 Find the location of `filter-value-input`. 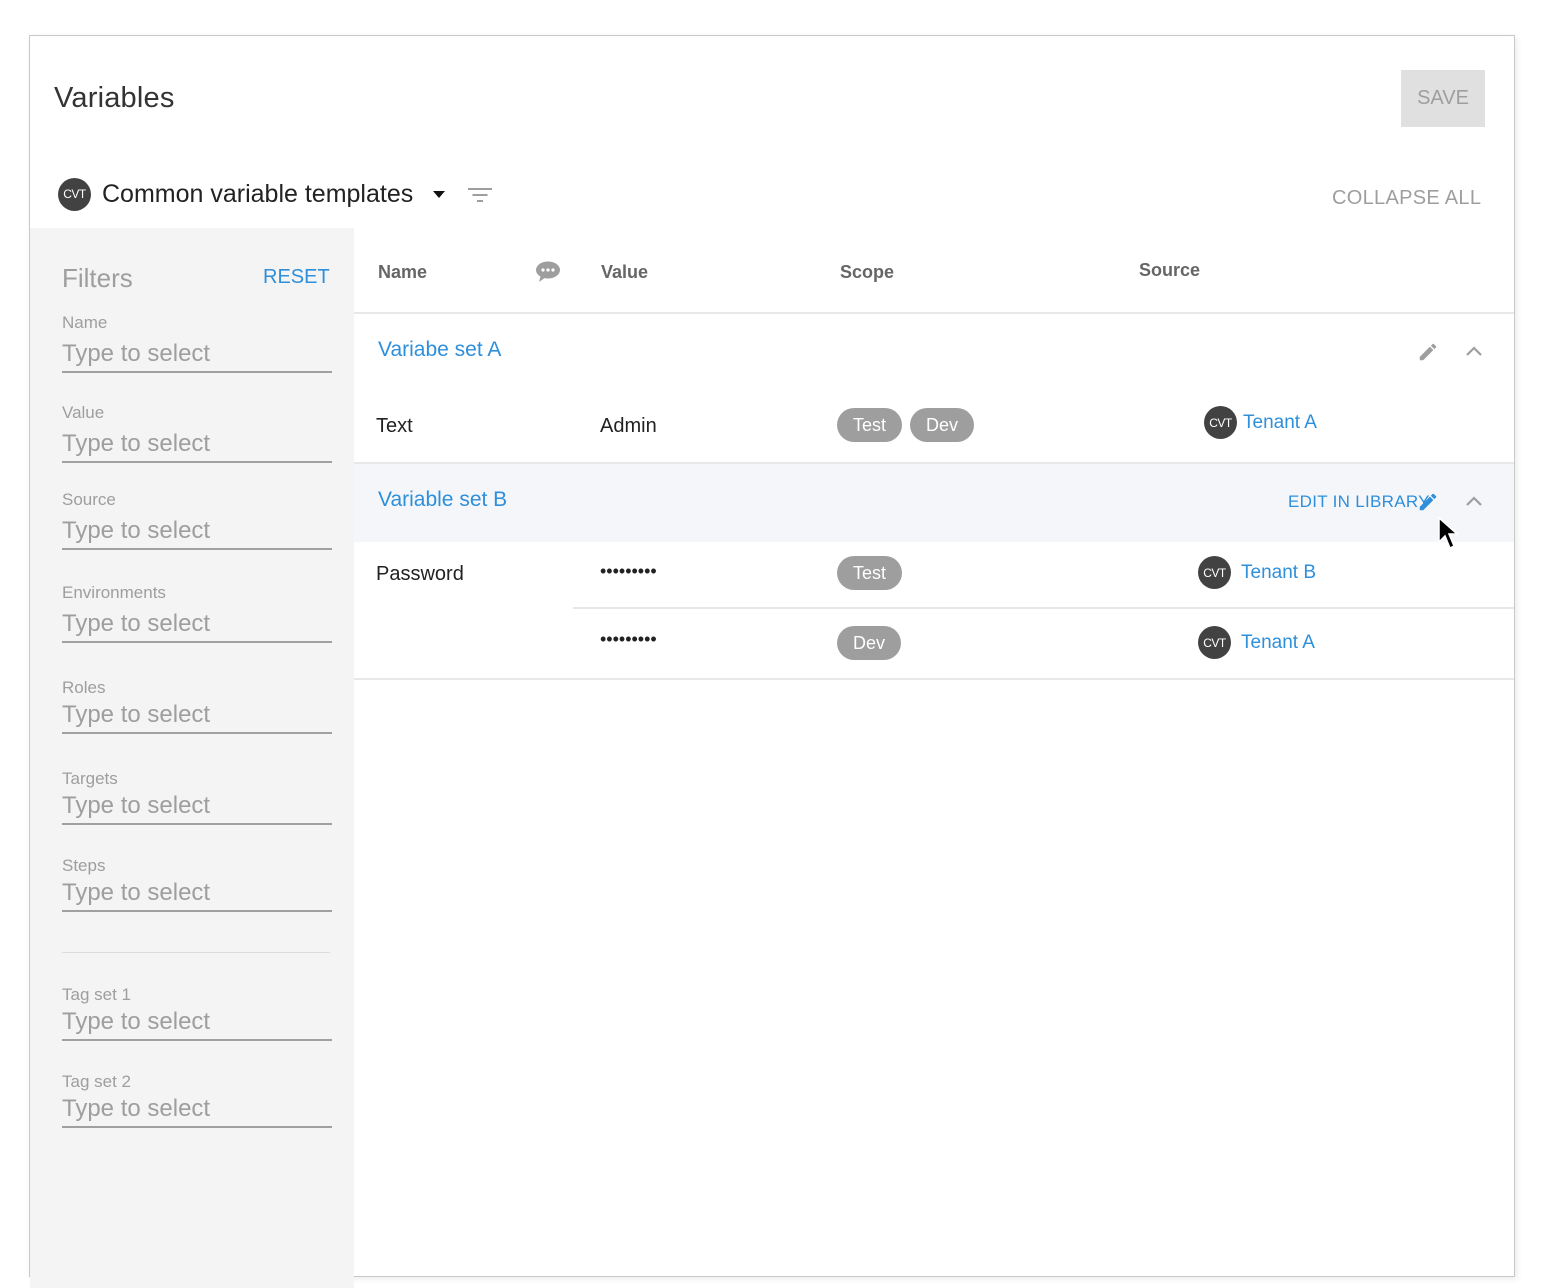

filter-value-input is located at coordinates (197, 445).